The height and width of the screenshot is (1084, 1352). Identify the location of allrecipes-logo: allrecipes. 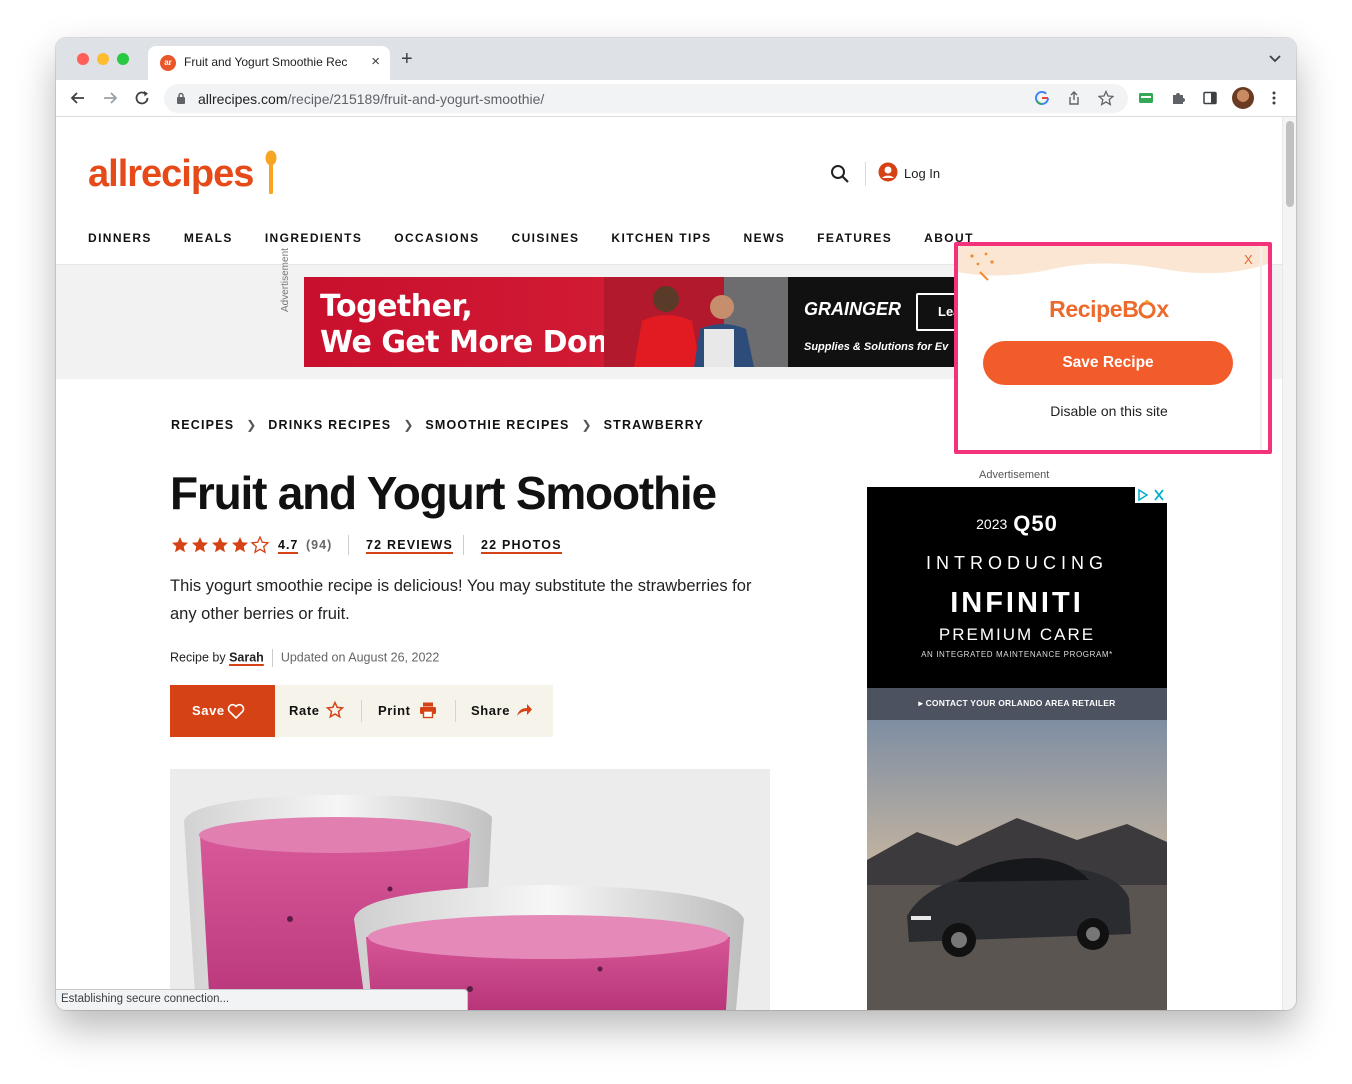
(171, 174).